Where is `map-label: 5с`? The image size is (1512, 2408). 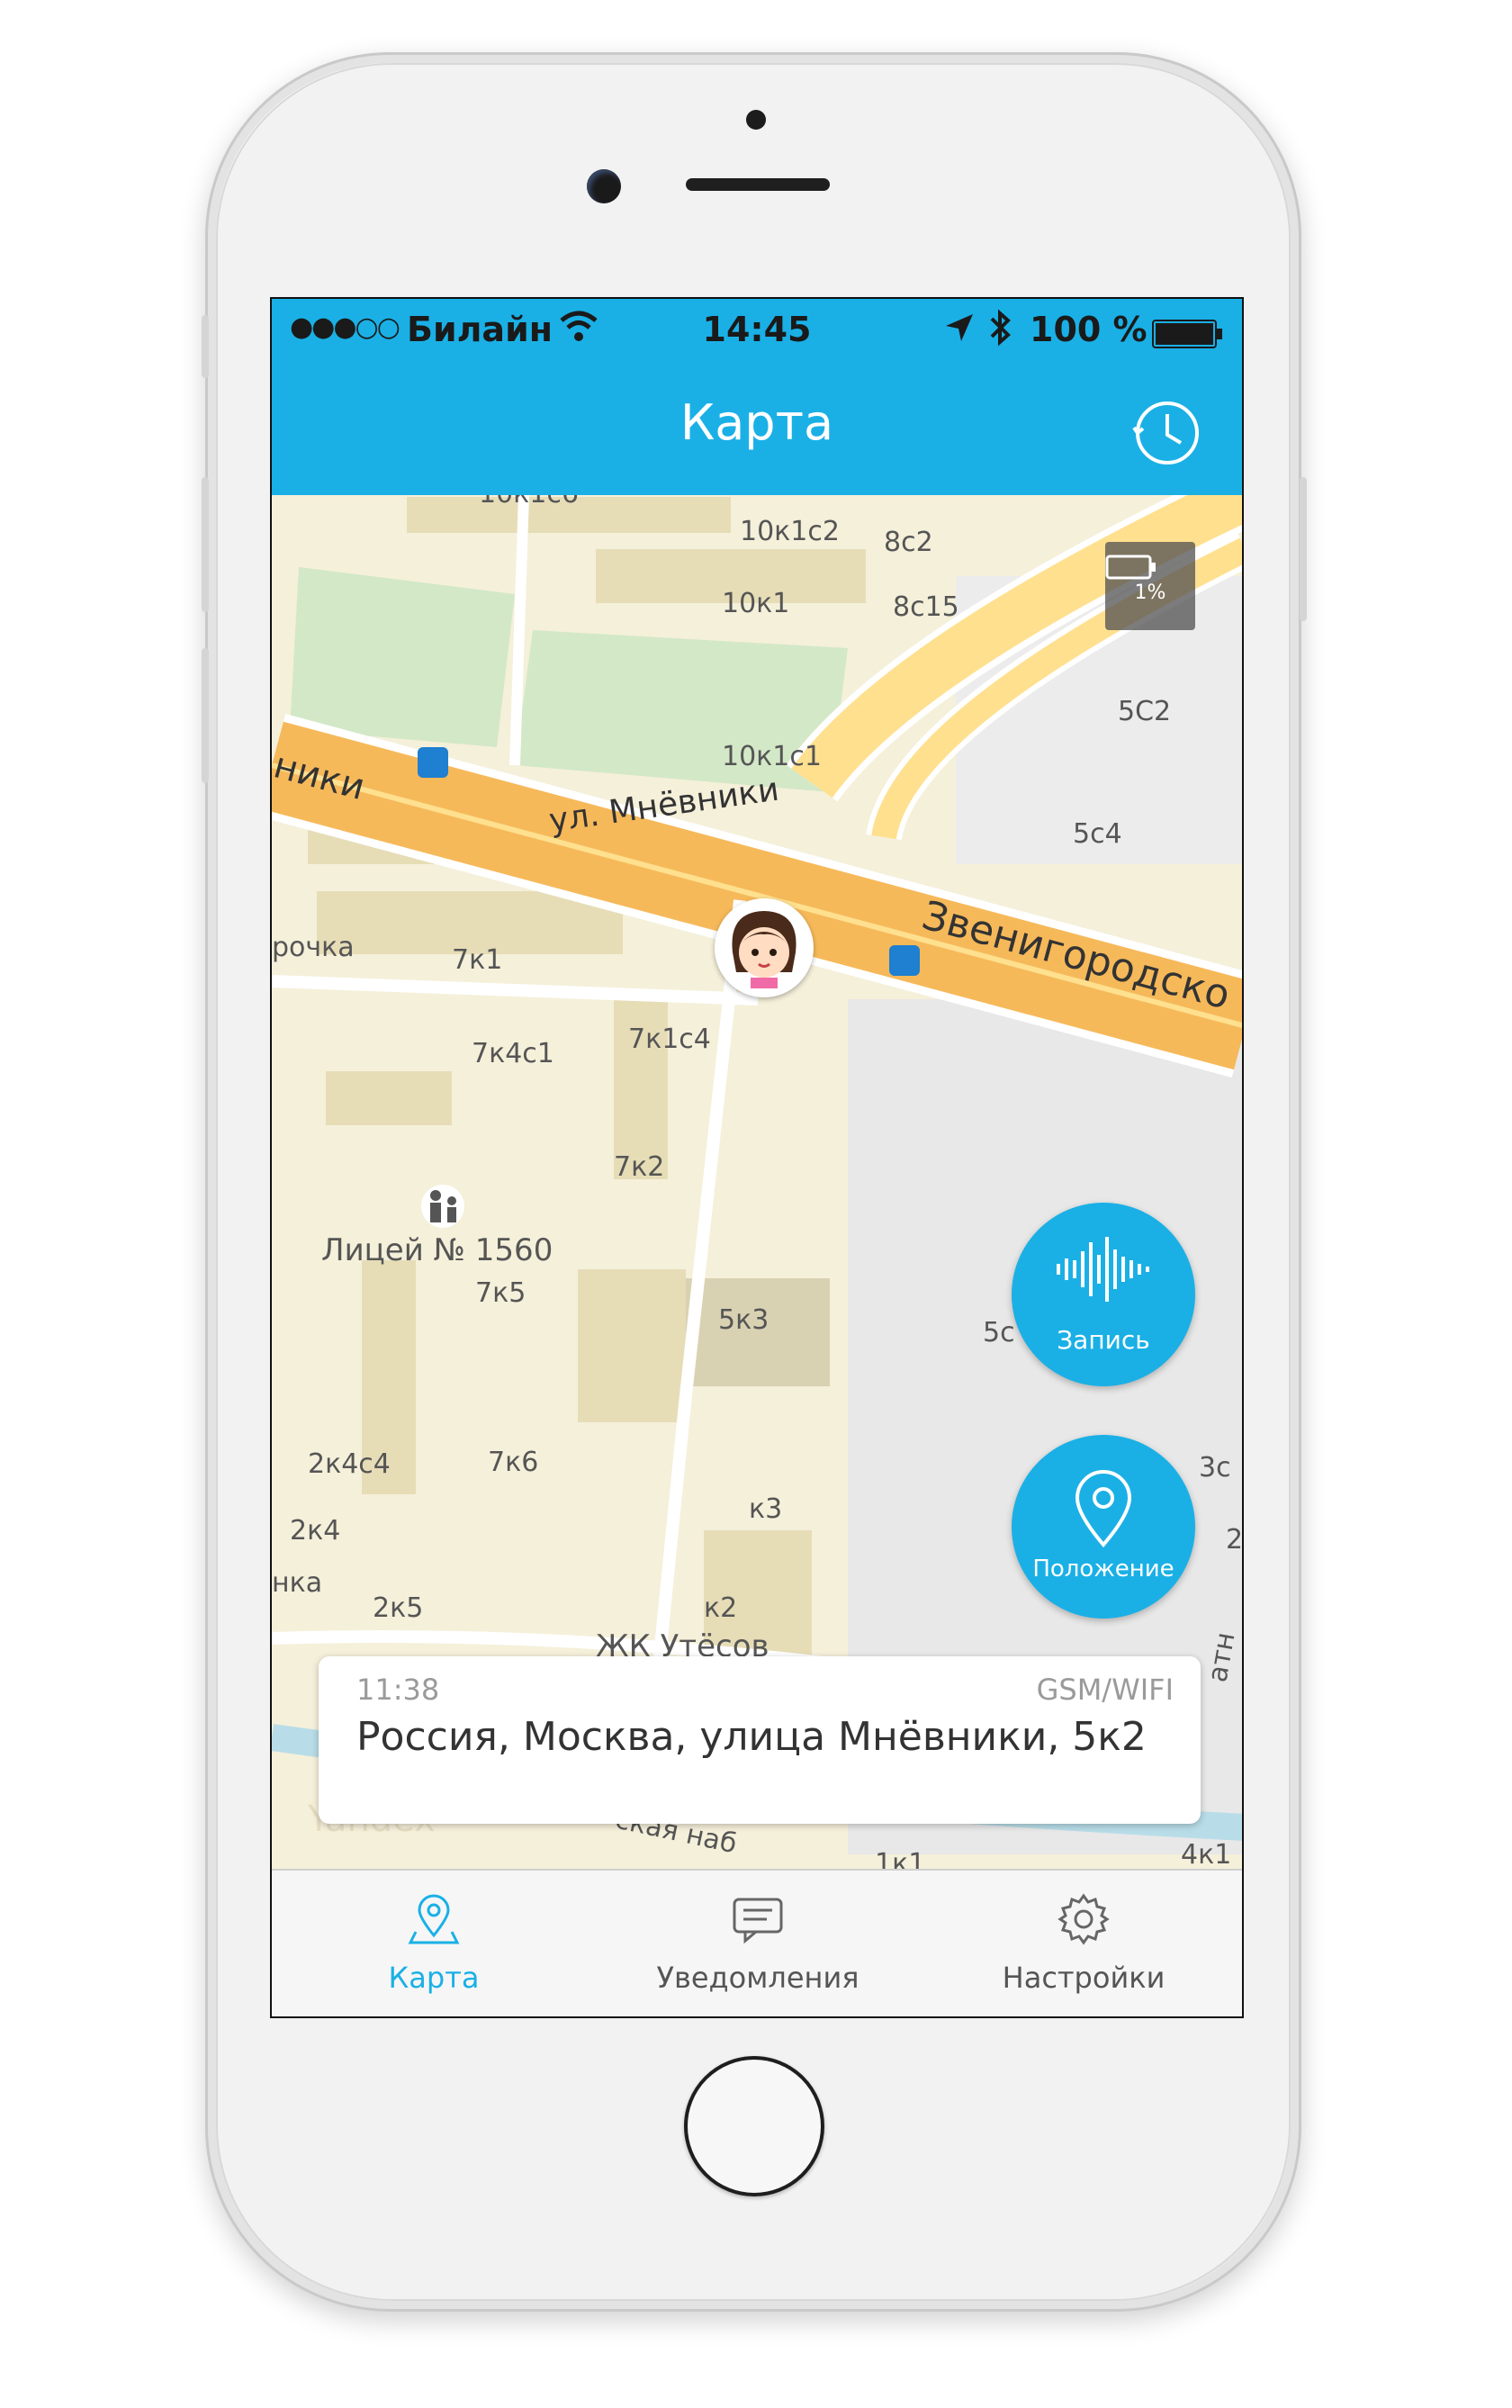
map-label: 5с is located at coordinates (999, 1332).